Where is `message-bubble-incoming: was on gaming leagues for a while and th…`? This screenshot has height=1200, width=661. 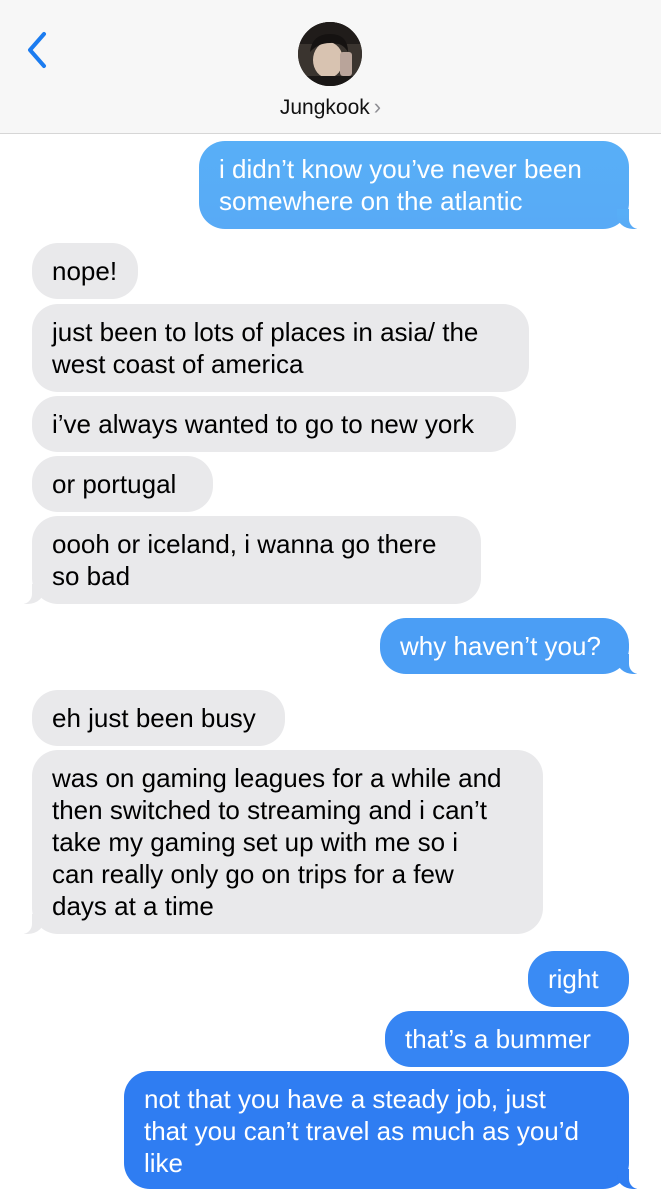
message-bubble-incoming: was on gaming leagues for a while and th… is located at coordinates (280, 842).